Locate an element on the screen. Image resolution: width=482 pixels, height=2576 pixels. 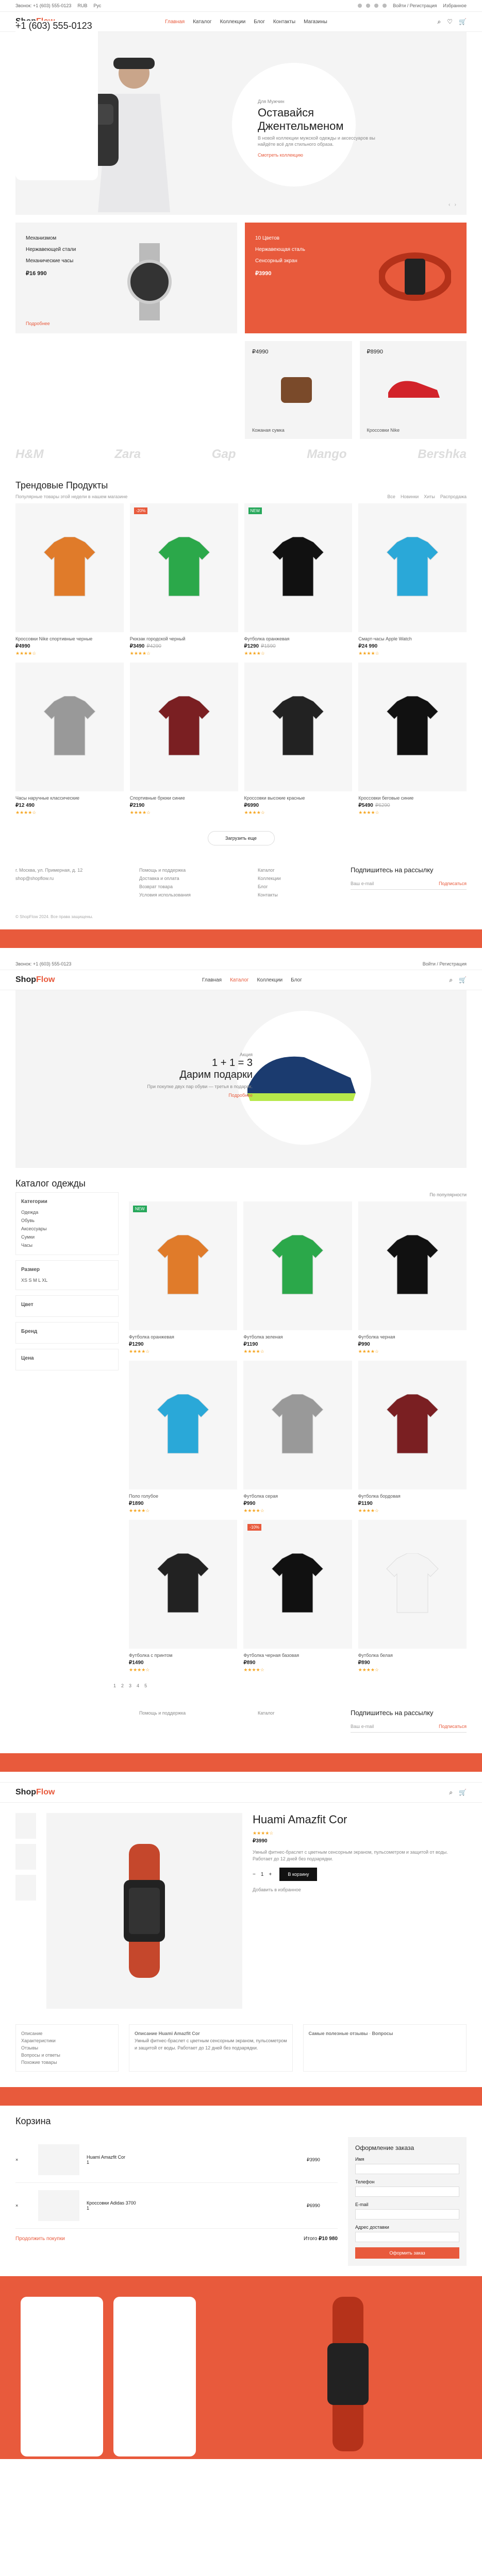
brand-logo: Gap is located at coordinates (224, 454).